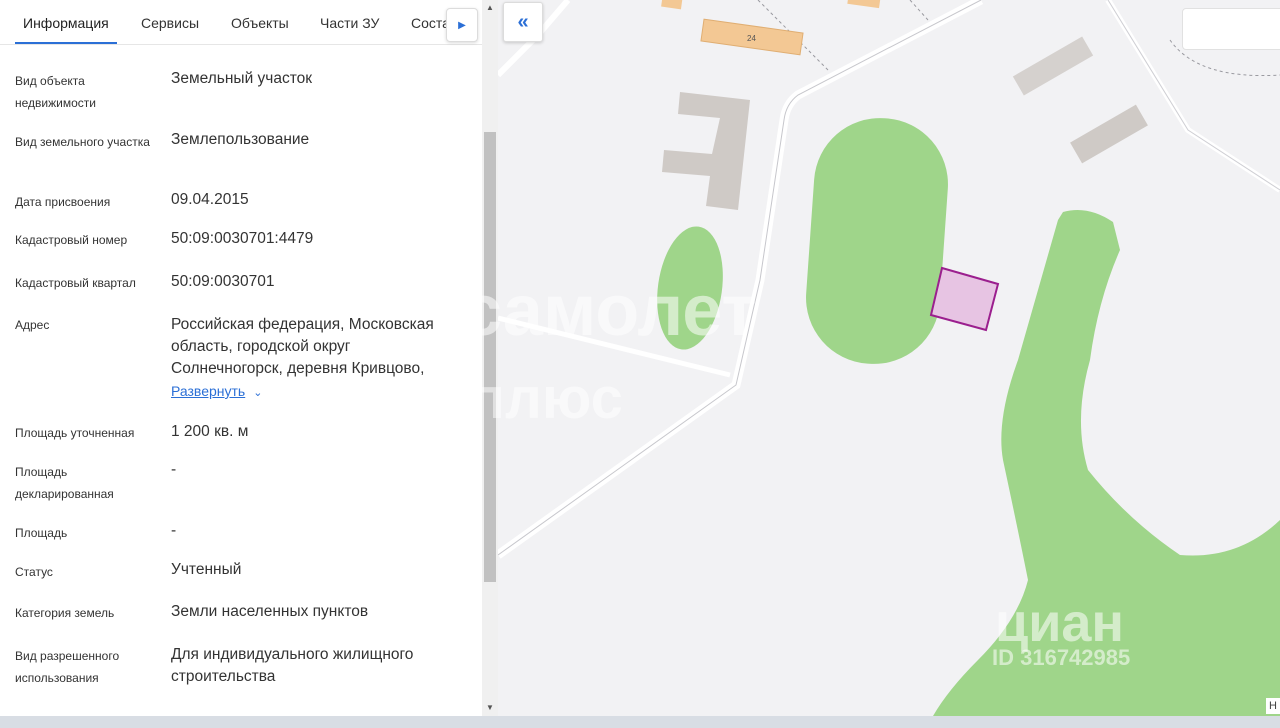 The height and width of the screenshot is (728, 1280). What do you see at coordinates (270, 611) in the screenshot?
I see `field-value: Земли населенных пунктов` at bounding box center [270, 611].